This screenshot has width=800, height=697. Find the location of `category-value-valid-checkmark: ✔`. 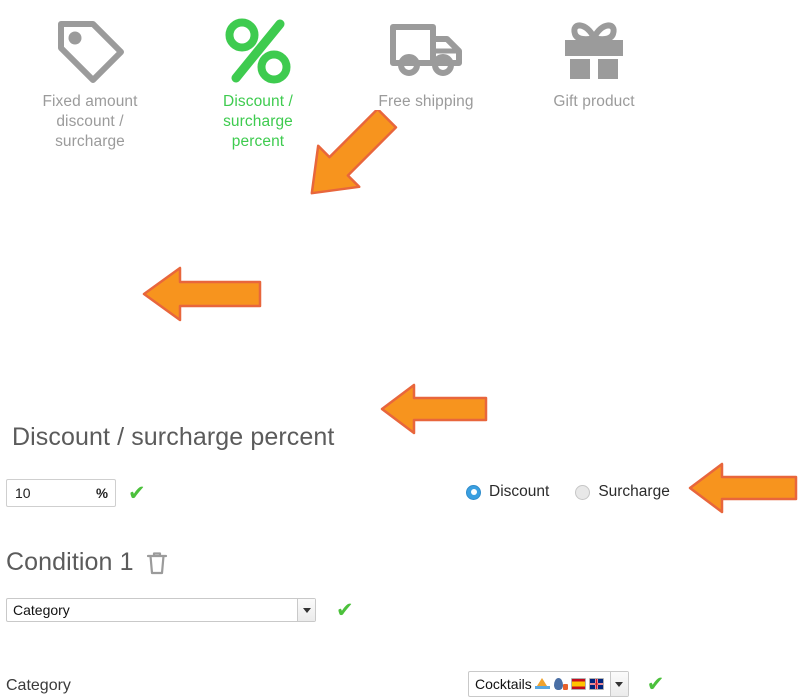

category-value-valid-checkmark: ✔ is located at coordinates (655, 683).